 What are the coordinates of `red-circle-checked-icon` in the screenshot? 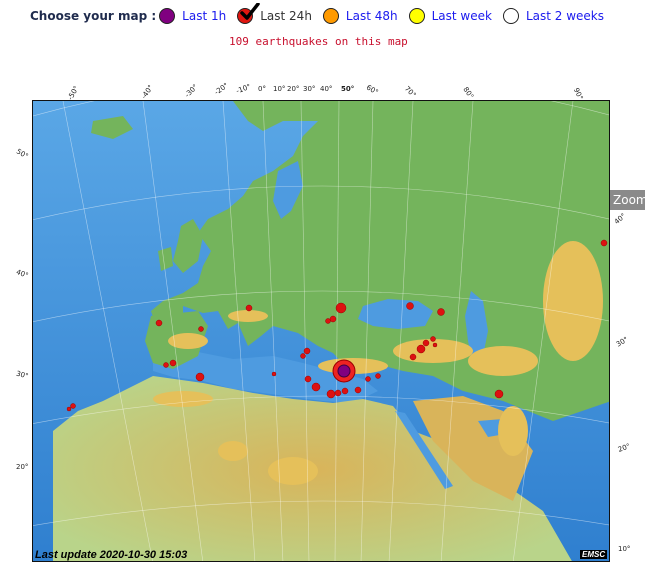 It's located at (248, 13).